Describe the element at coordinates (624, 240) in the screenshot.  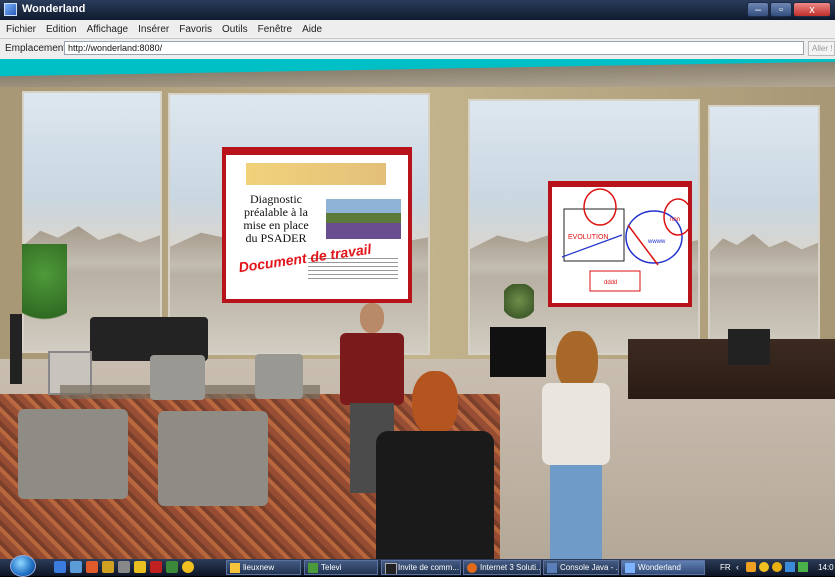
I see `whiteboard-drawing: EVOLUTION wwww nnn dddd` at that location.